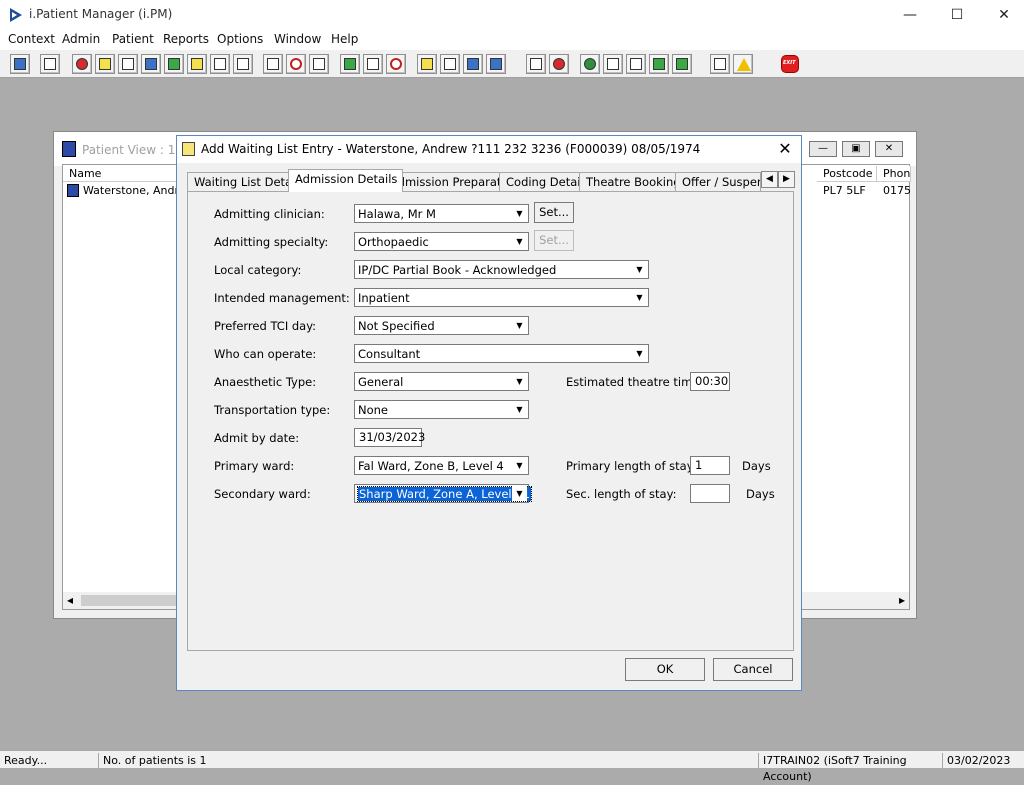  What do you see at coordinates (20, 64) in the screenshot?
I see `patient-icon` at bounding box center [20, 64].